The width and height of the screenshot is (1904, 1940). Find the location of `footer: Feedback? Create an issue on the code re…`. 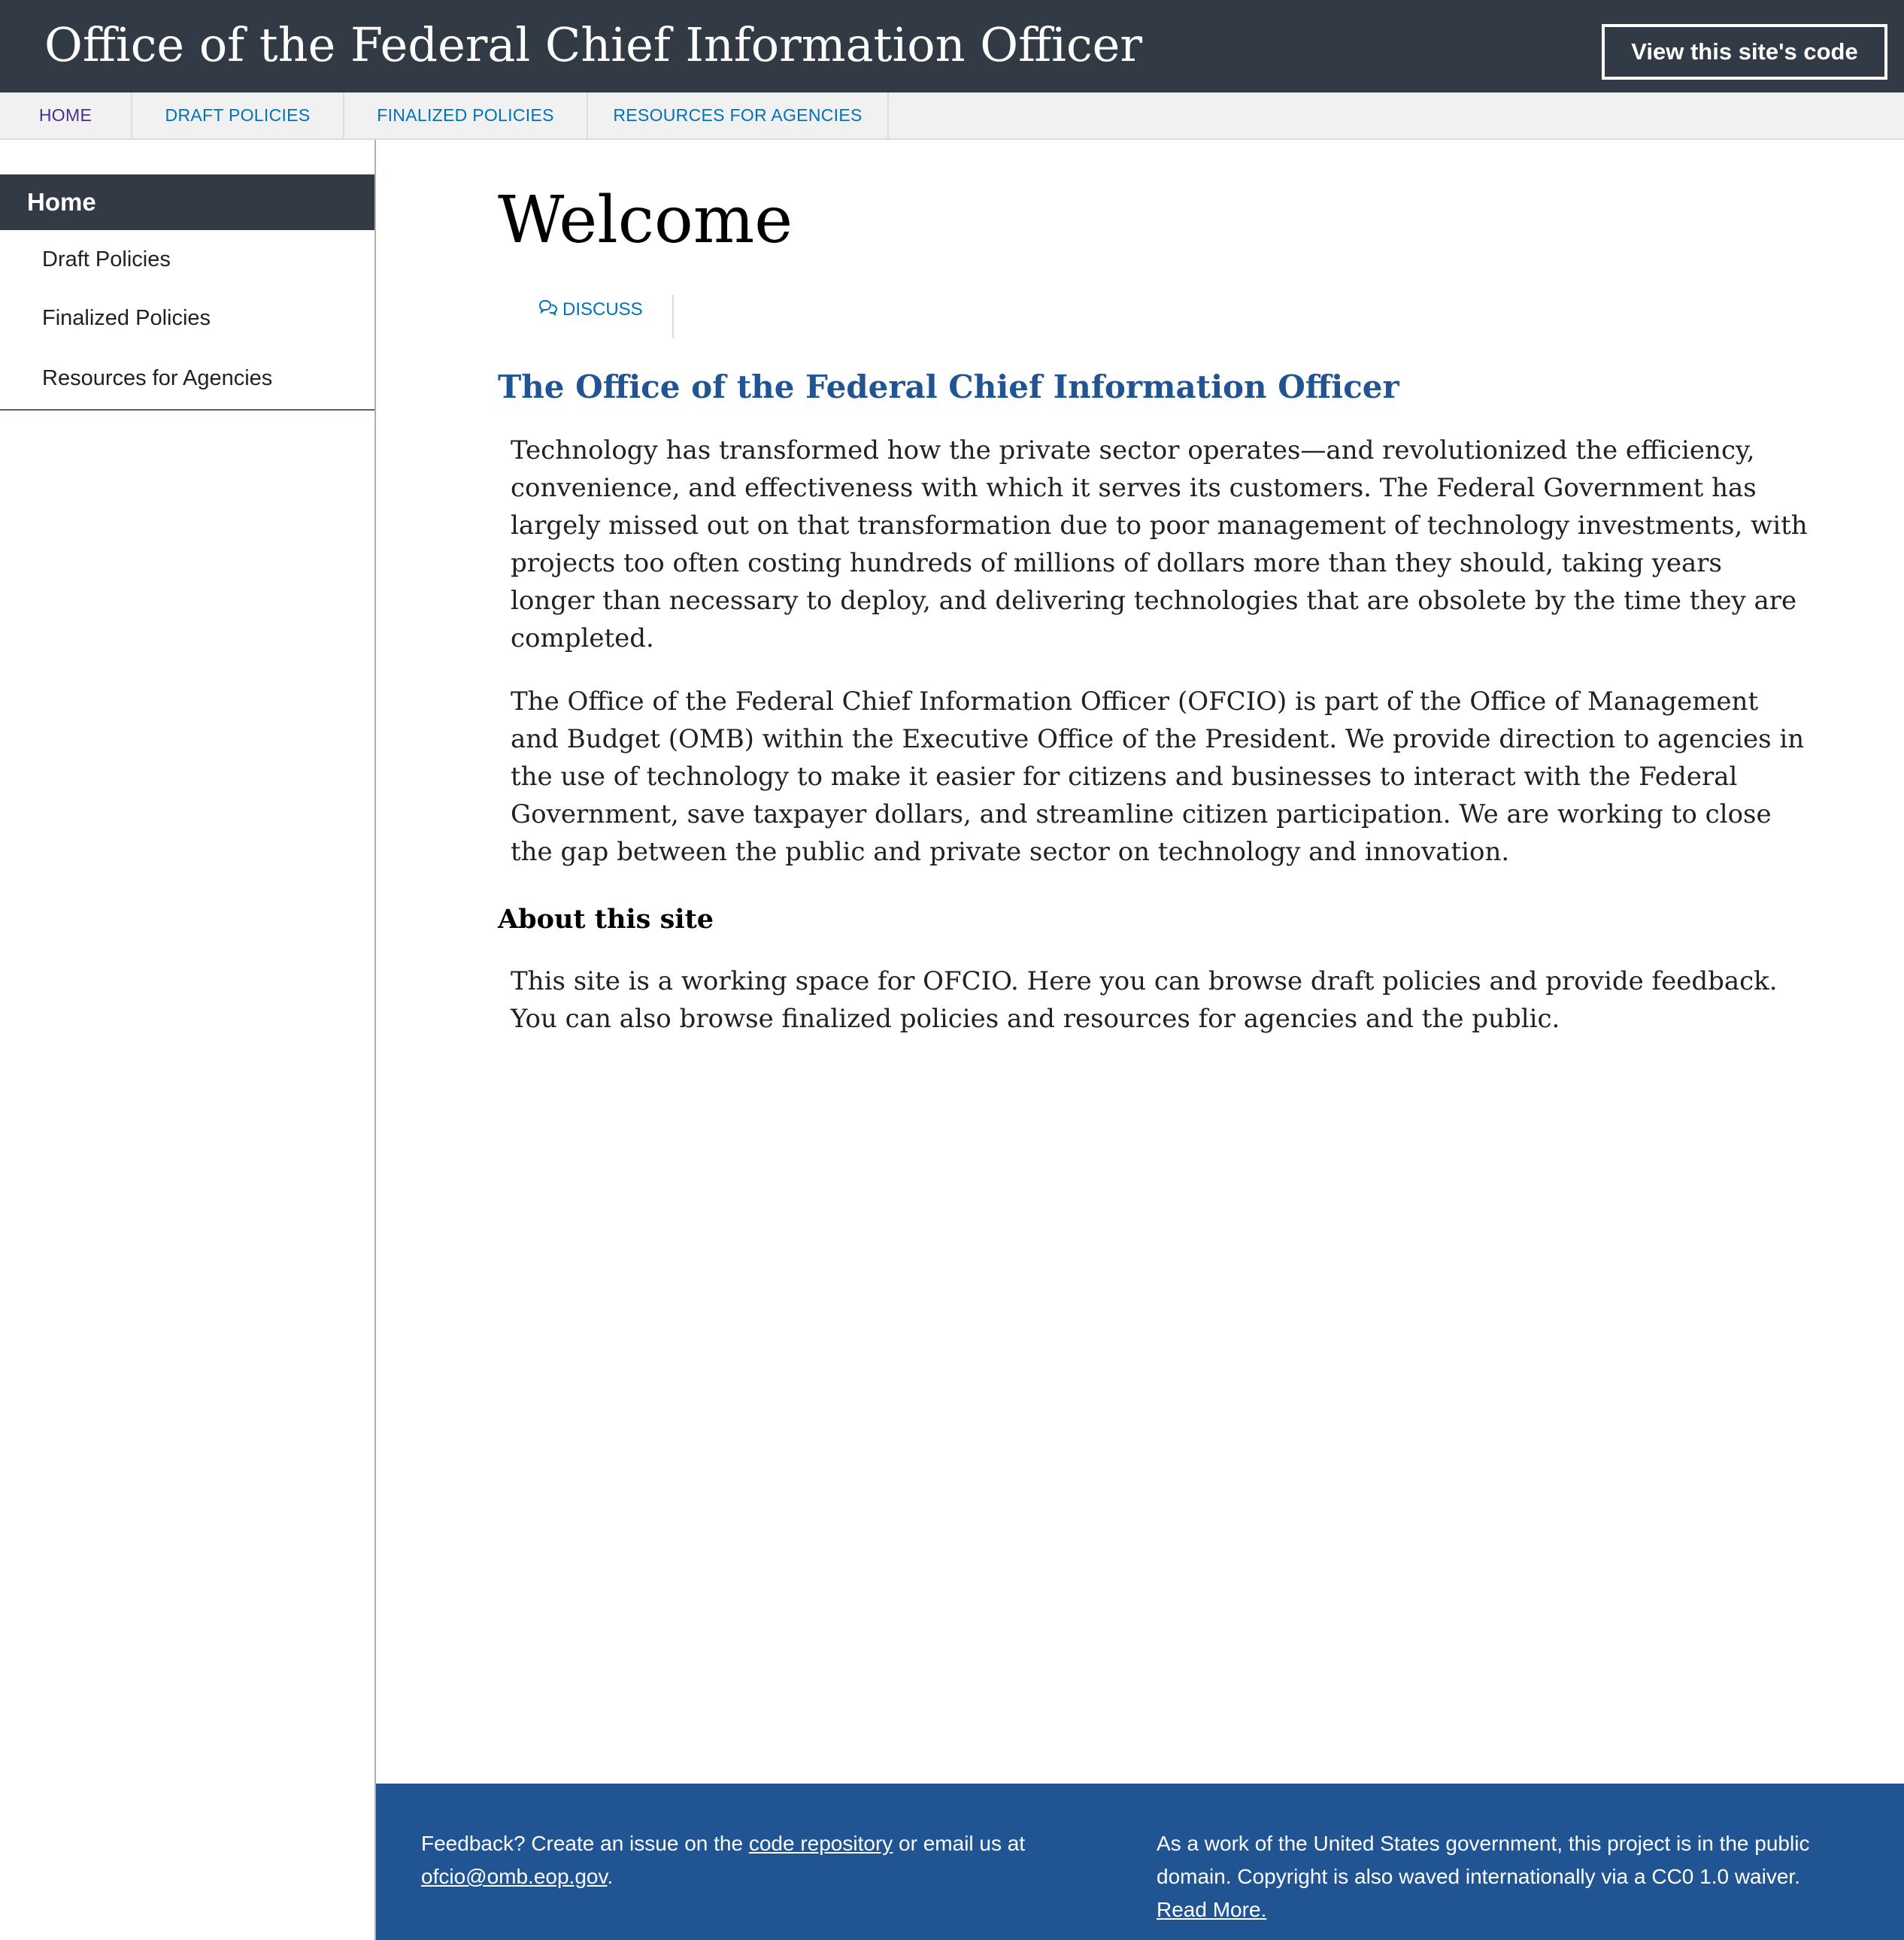

footer: Feedback? Create an issue on the code re… is located at coordinates (1140, 1862).